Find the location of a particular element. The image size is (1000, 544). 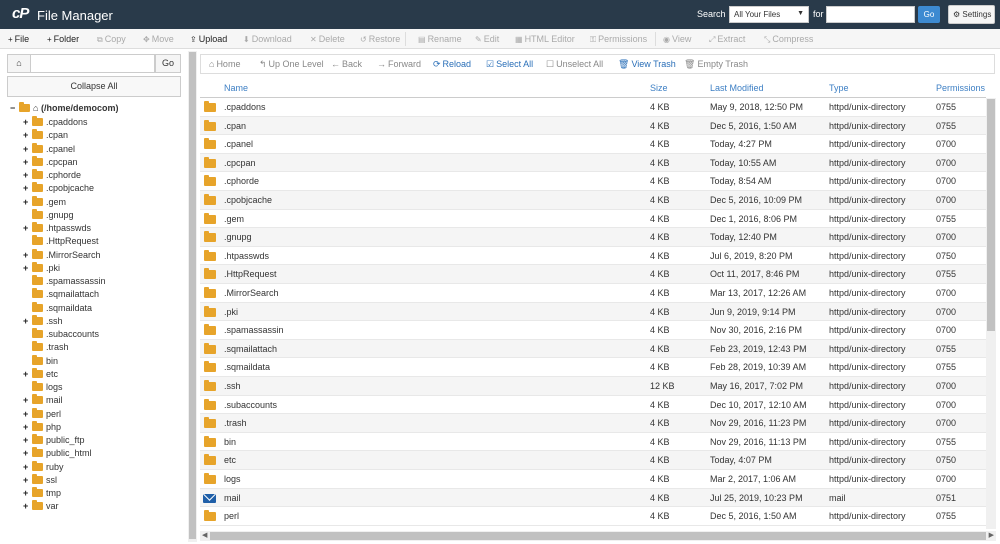

nav-reload-button: ⟳ Reload is located at coordinates (452, 64).